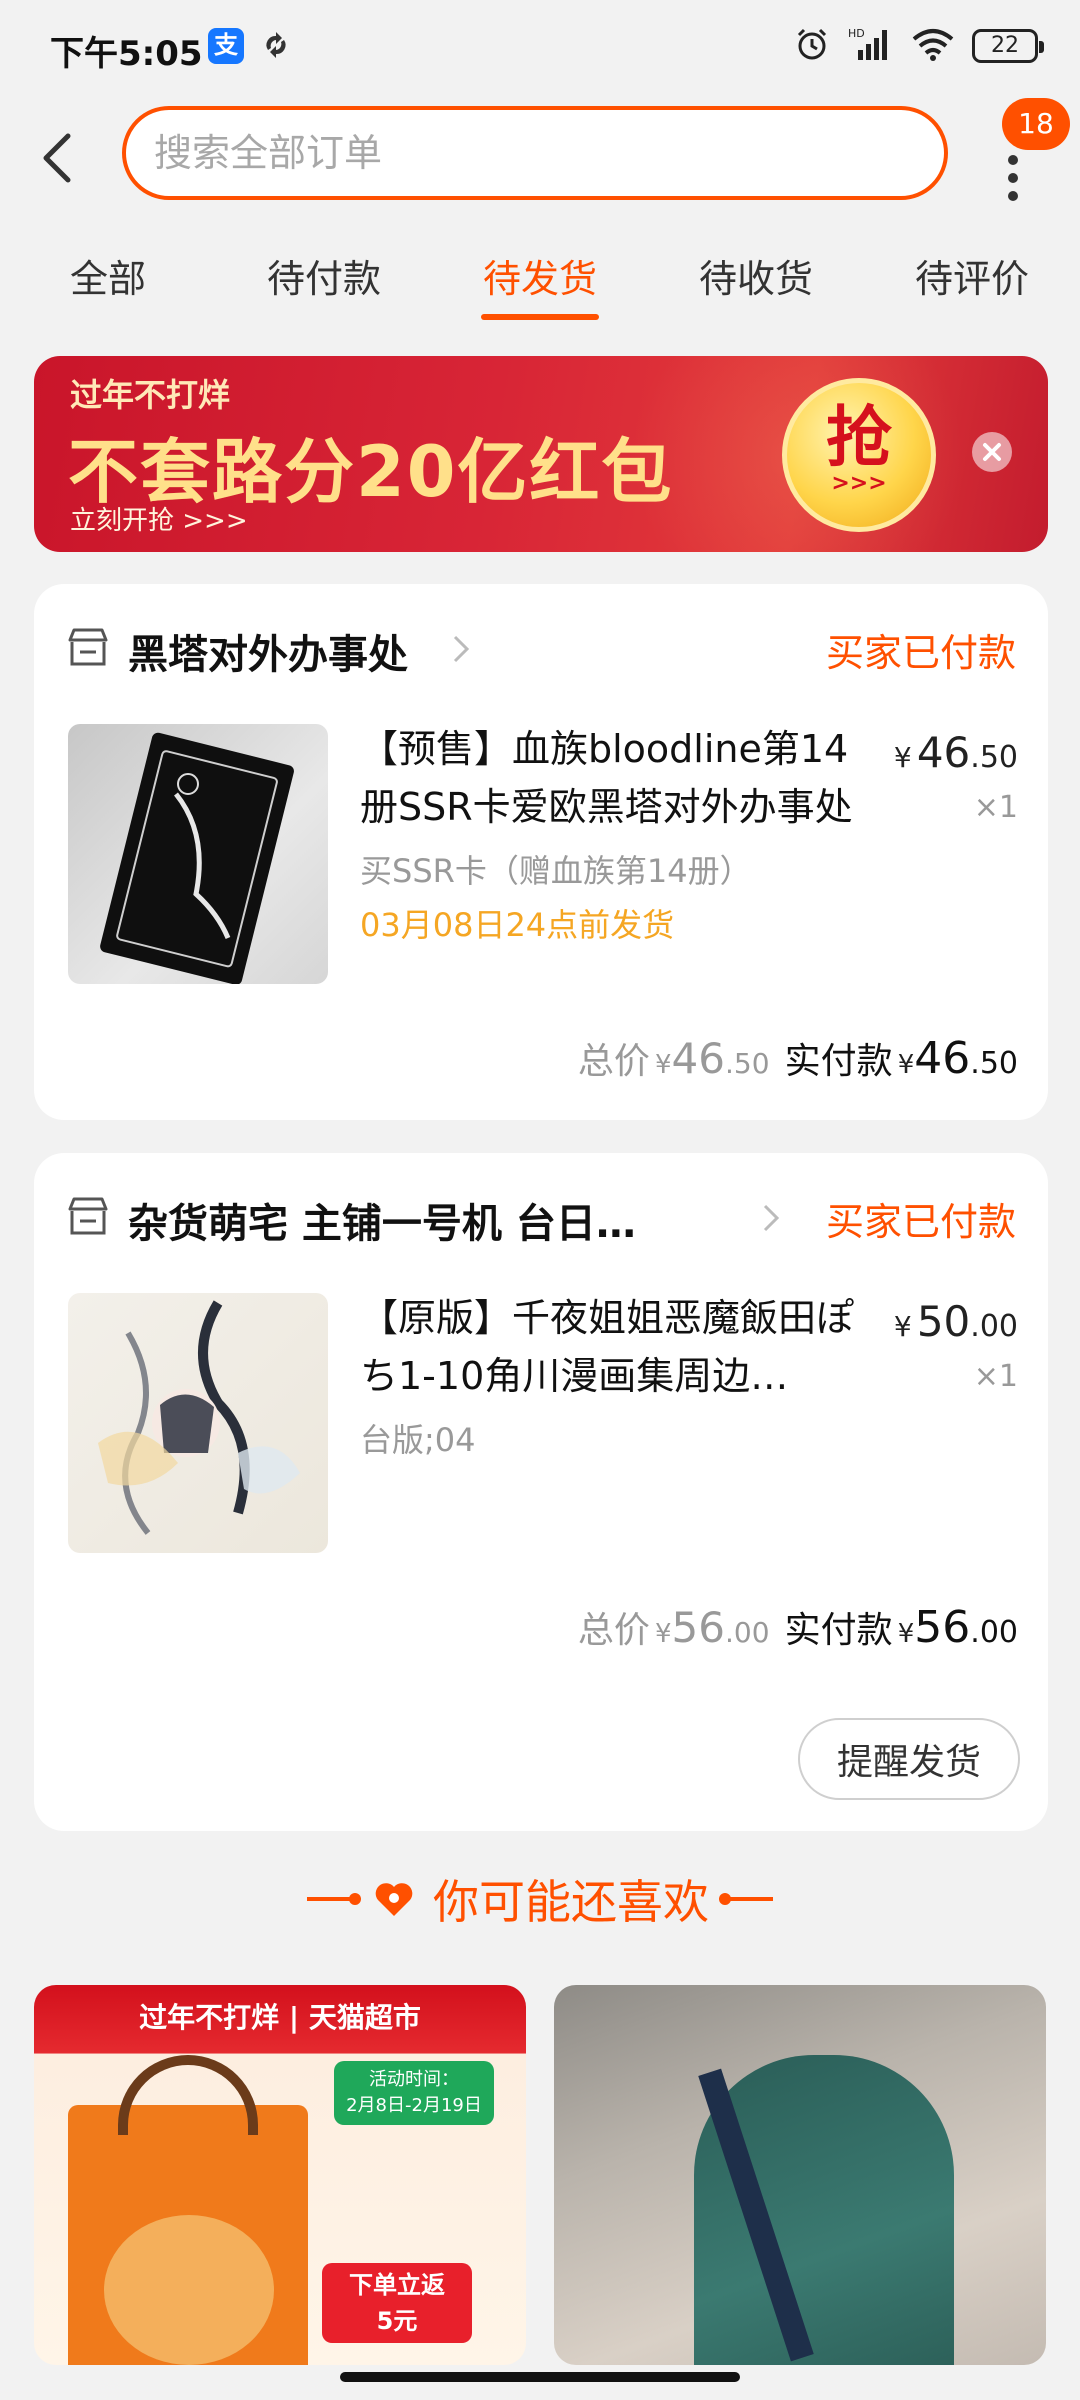 Image resolution: width=1080 pixels, height=2400 pixels. Describe the element at coordinates (955, 1321) in the screenshot. I see `unit-price: ¥ 50.00` at that location.